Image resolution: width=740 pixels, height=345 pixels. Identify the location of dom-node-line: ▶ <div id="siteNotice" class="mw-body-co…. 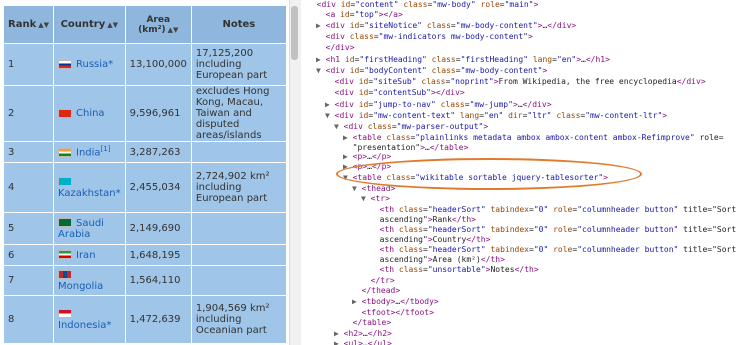
(446, 25).